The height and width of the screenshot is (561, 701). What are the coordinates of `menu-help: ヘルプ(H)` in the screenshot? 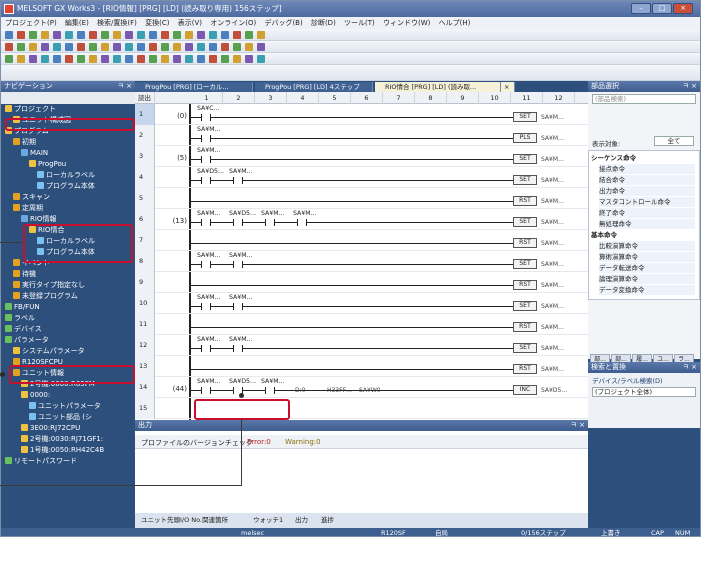 It's located at (455, 23).